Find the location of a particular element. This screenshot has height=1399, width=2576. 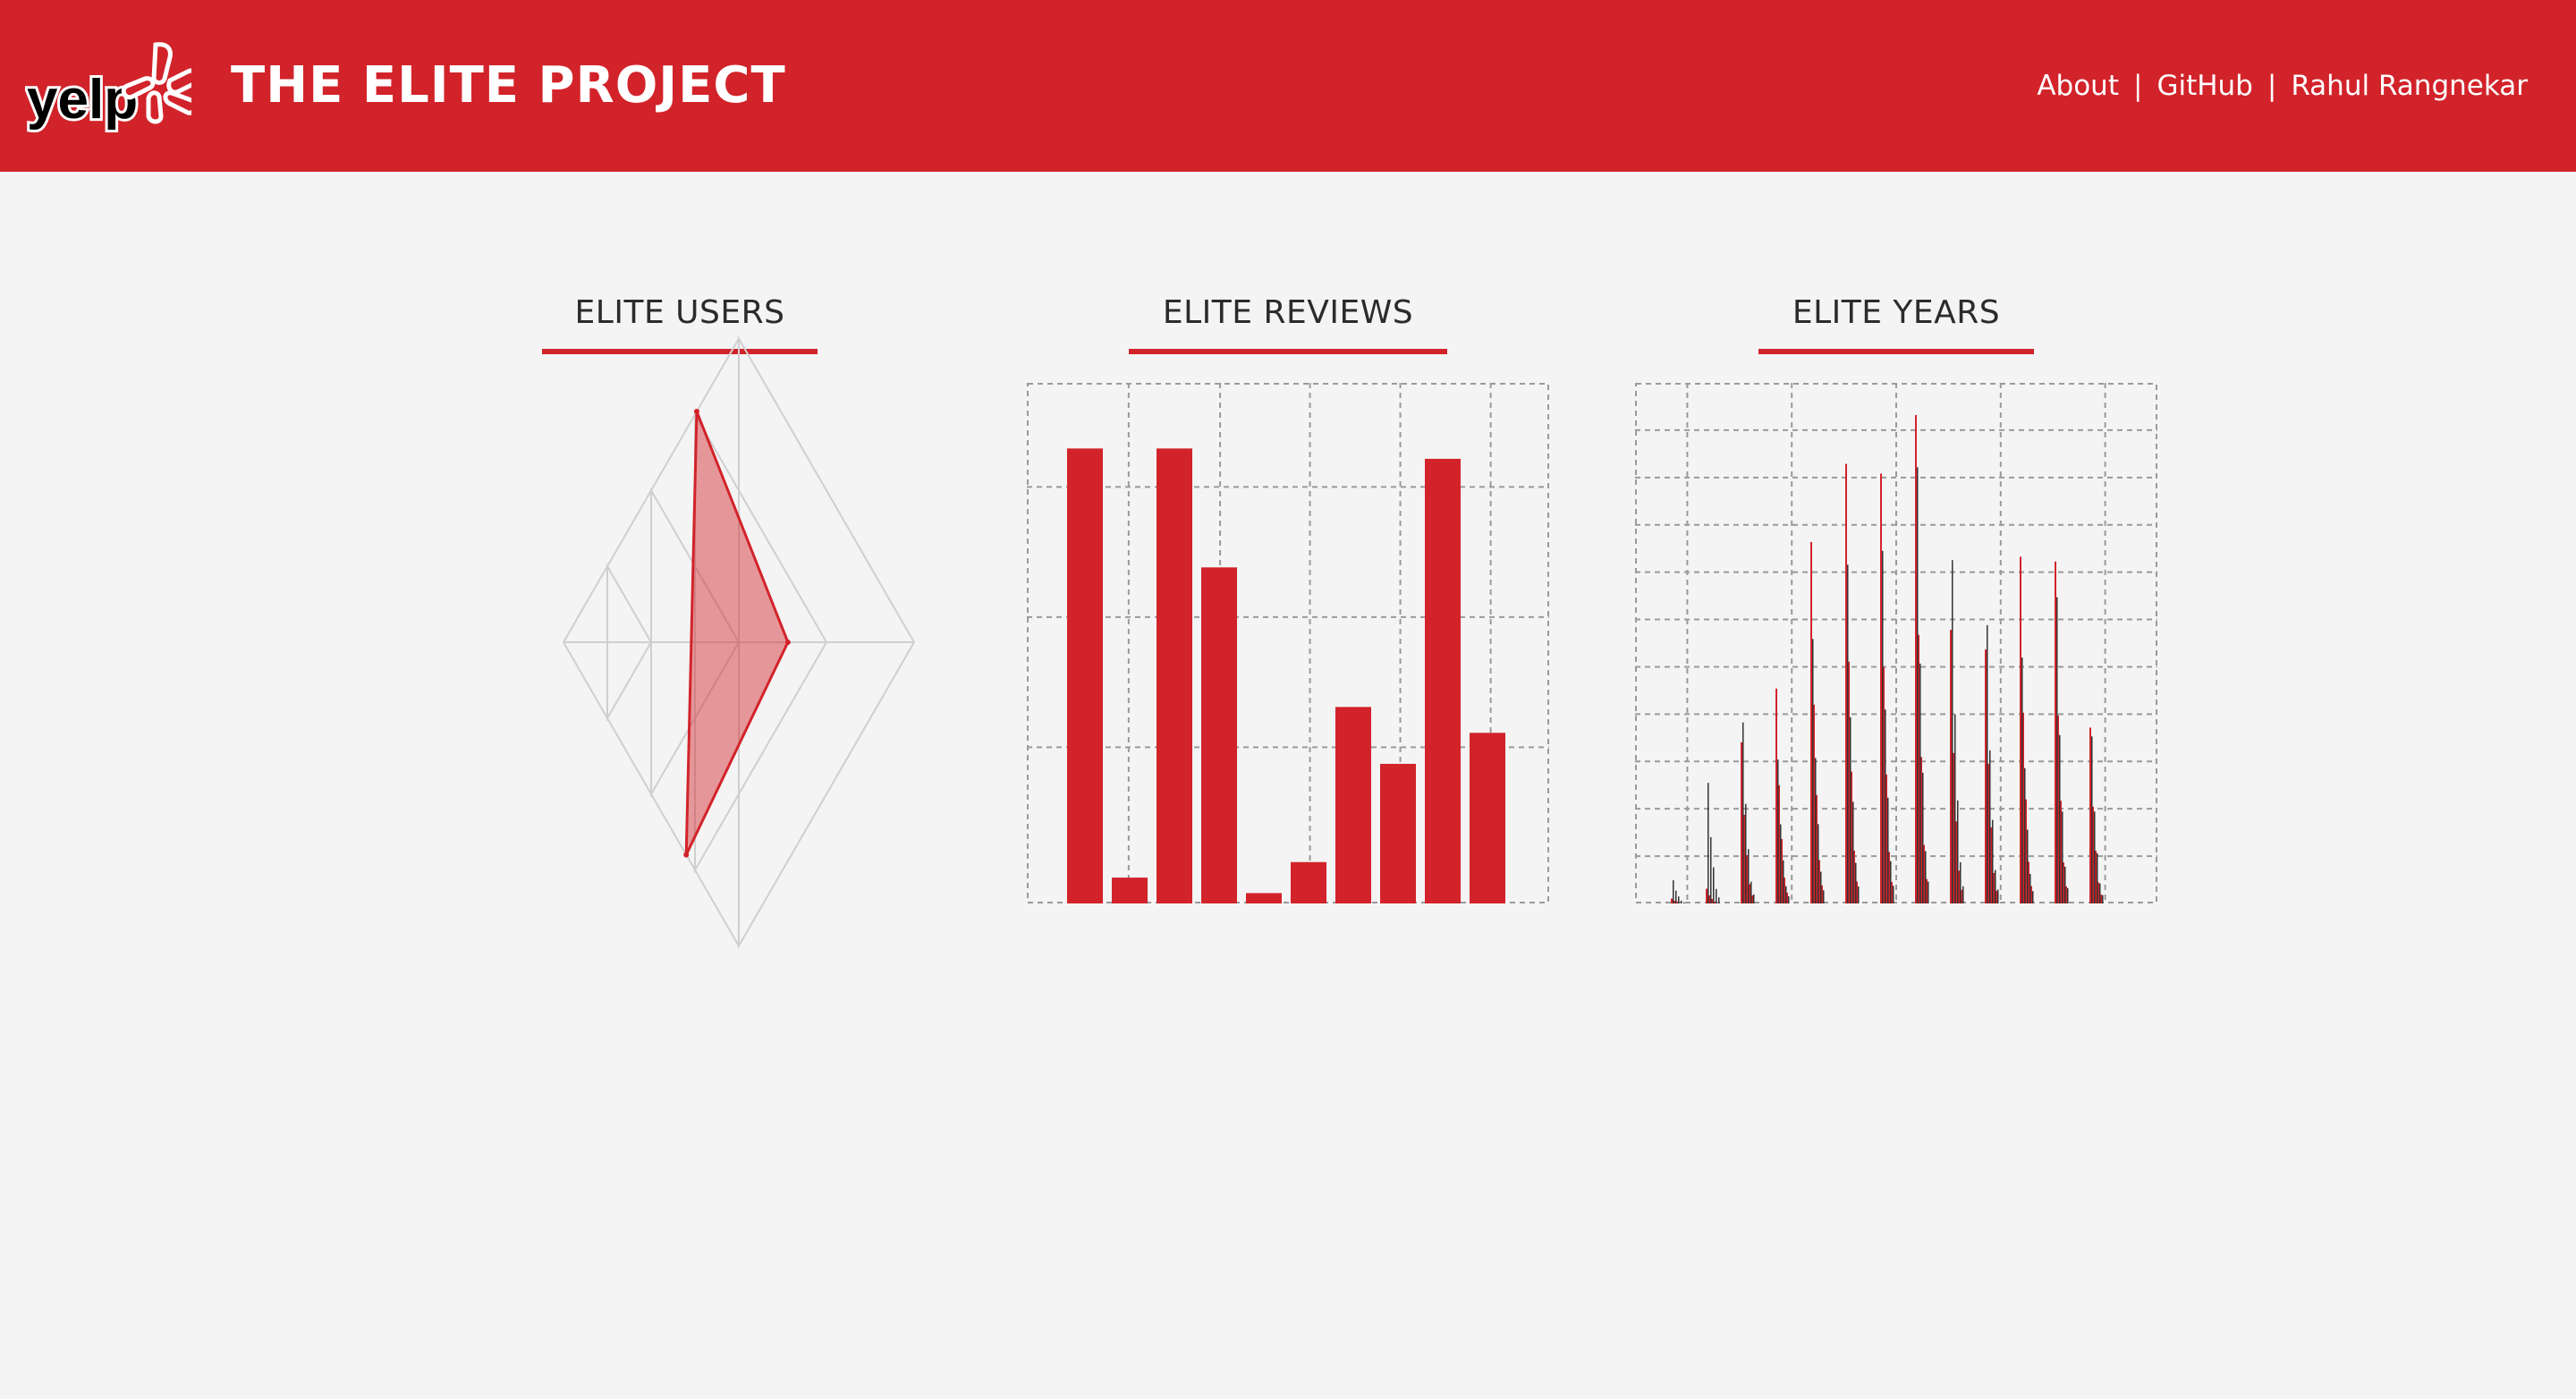

nav-github-link: GitHub is located at coordinates (2204, 86).